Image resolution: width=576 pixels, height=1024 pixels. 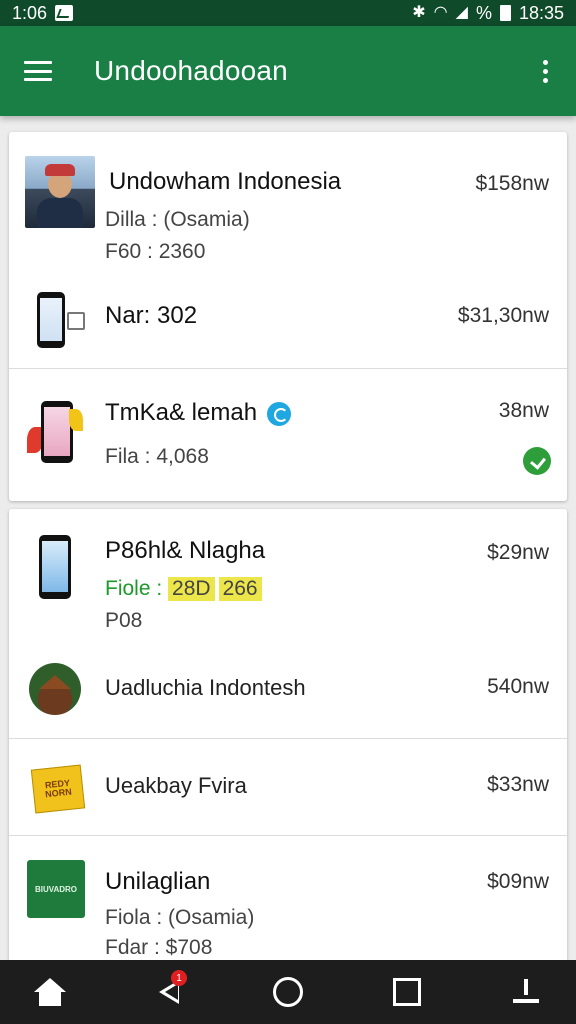 I want to click on sticker-thumbnail: REDY NORN, so click(x=58, y=789).